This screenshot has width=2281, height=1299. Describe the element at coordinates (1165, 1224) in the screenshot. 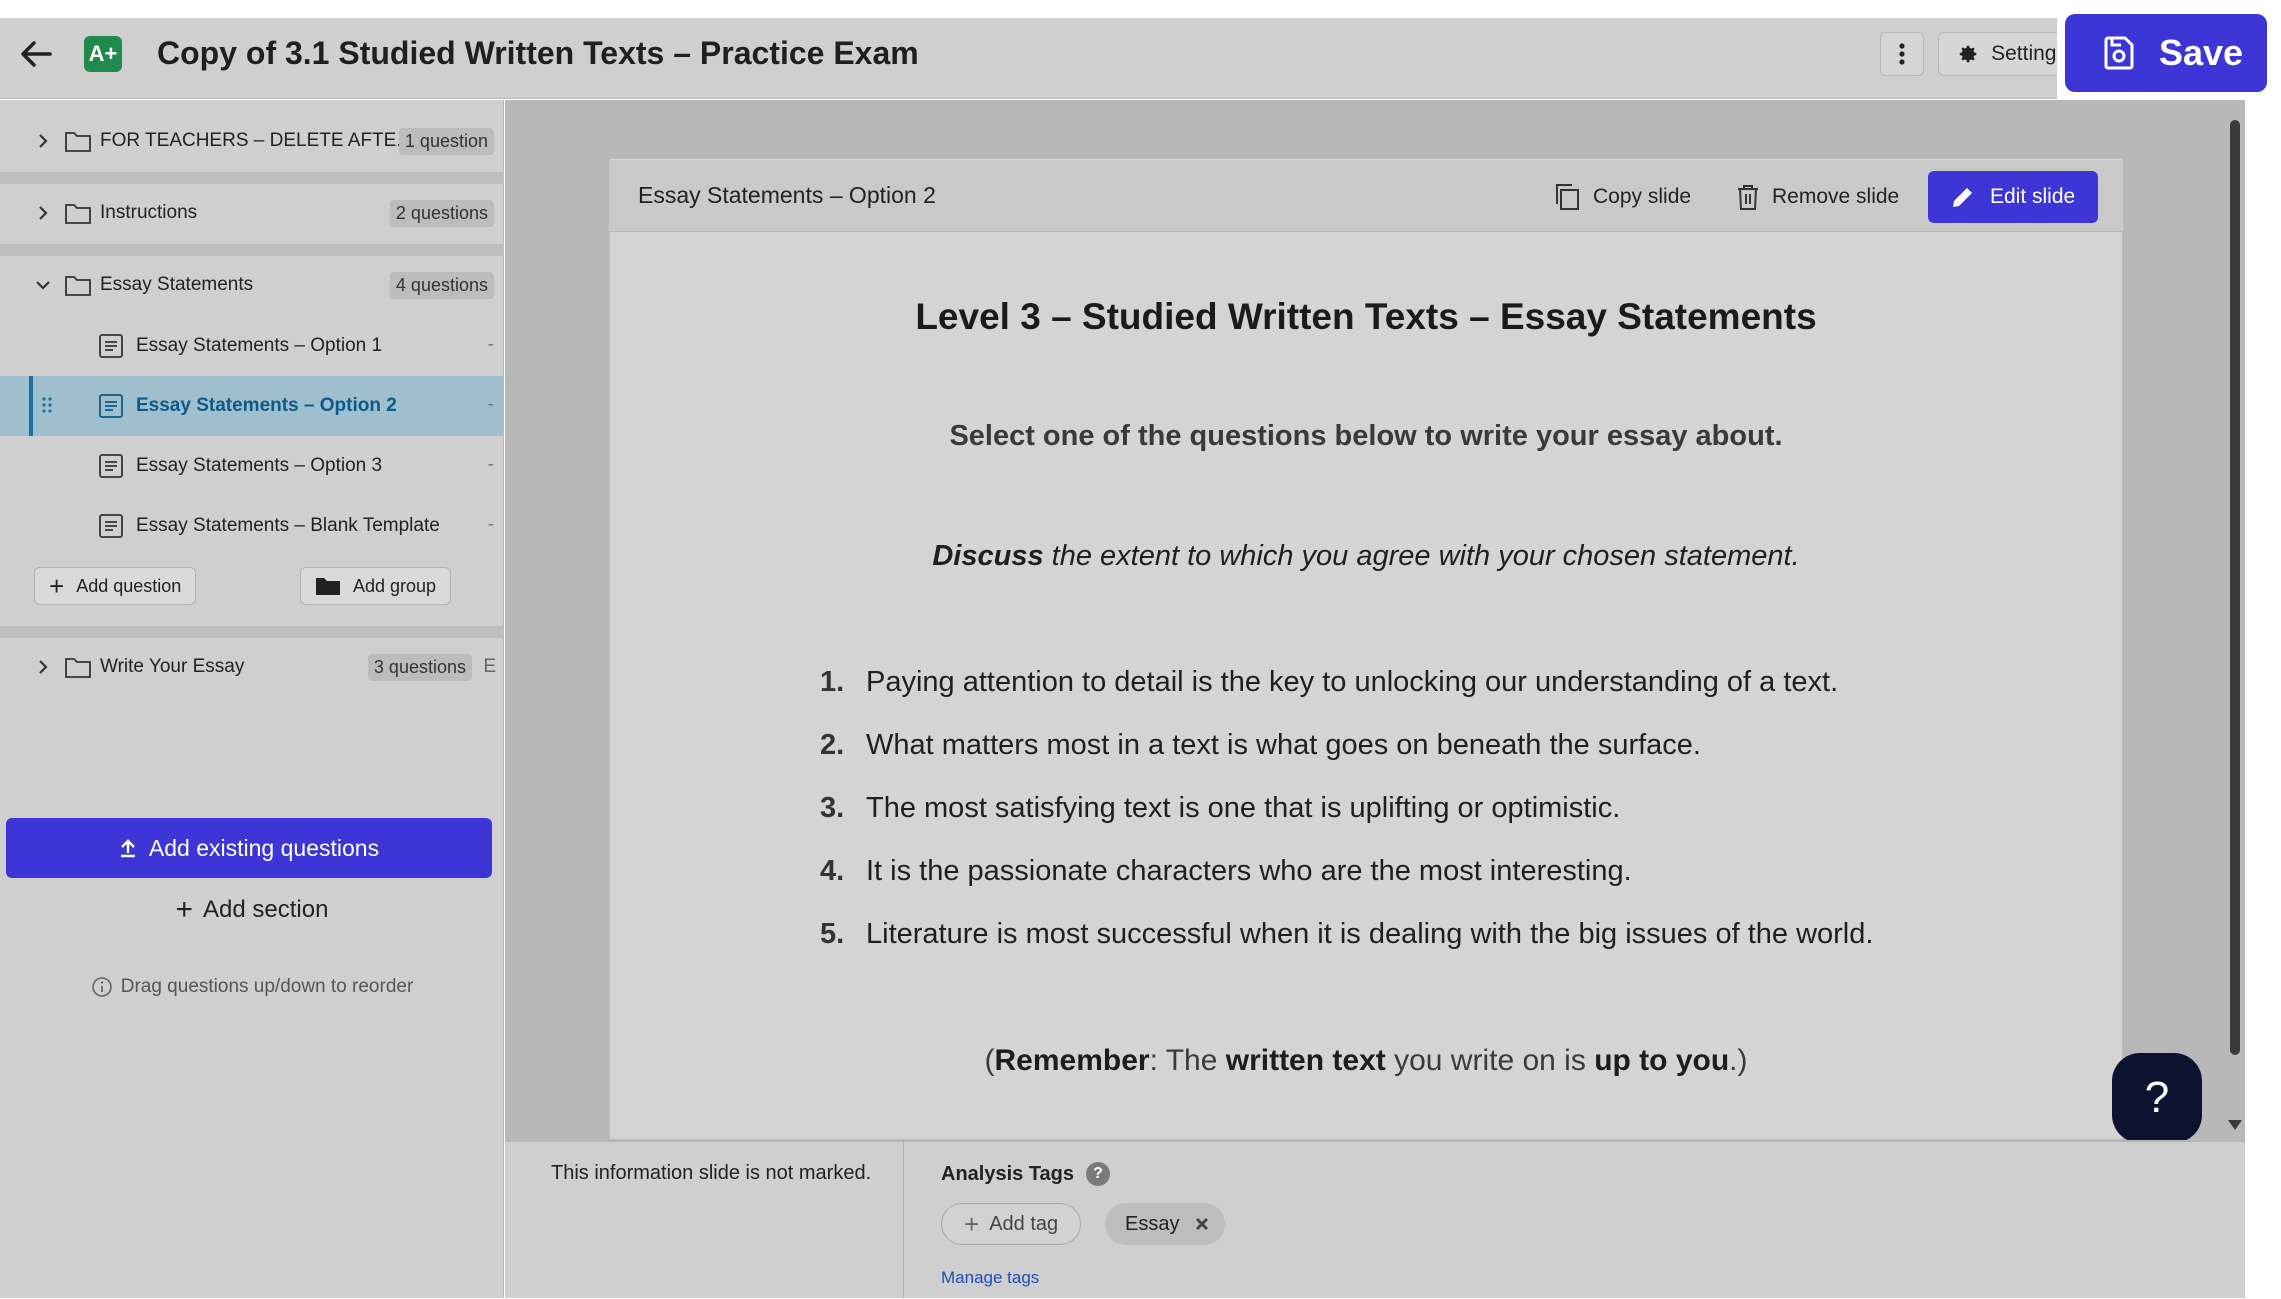

I see `tag-chip: Essay` at that location.